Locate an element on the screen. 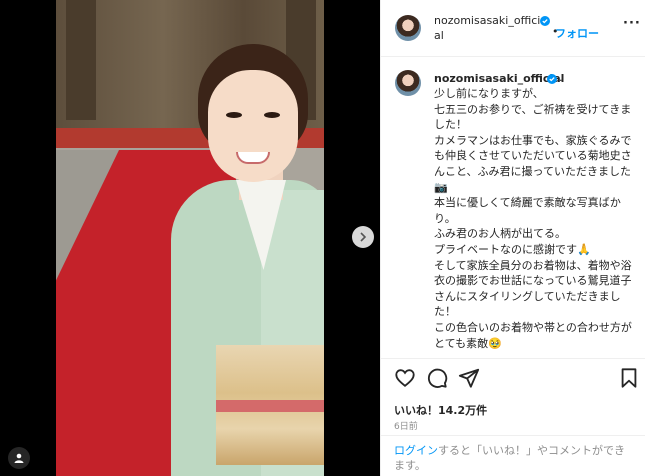  bookmark-icon is located at coordinates (629, 378).